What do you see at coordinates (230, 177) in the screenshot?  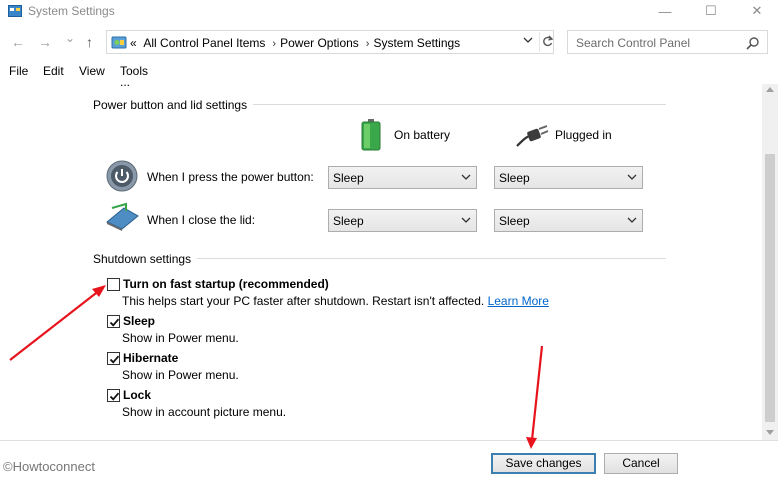 I see `power-button-label: When I press the power button:` at bounding box center [230, 177].